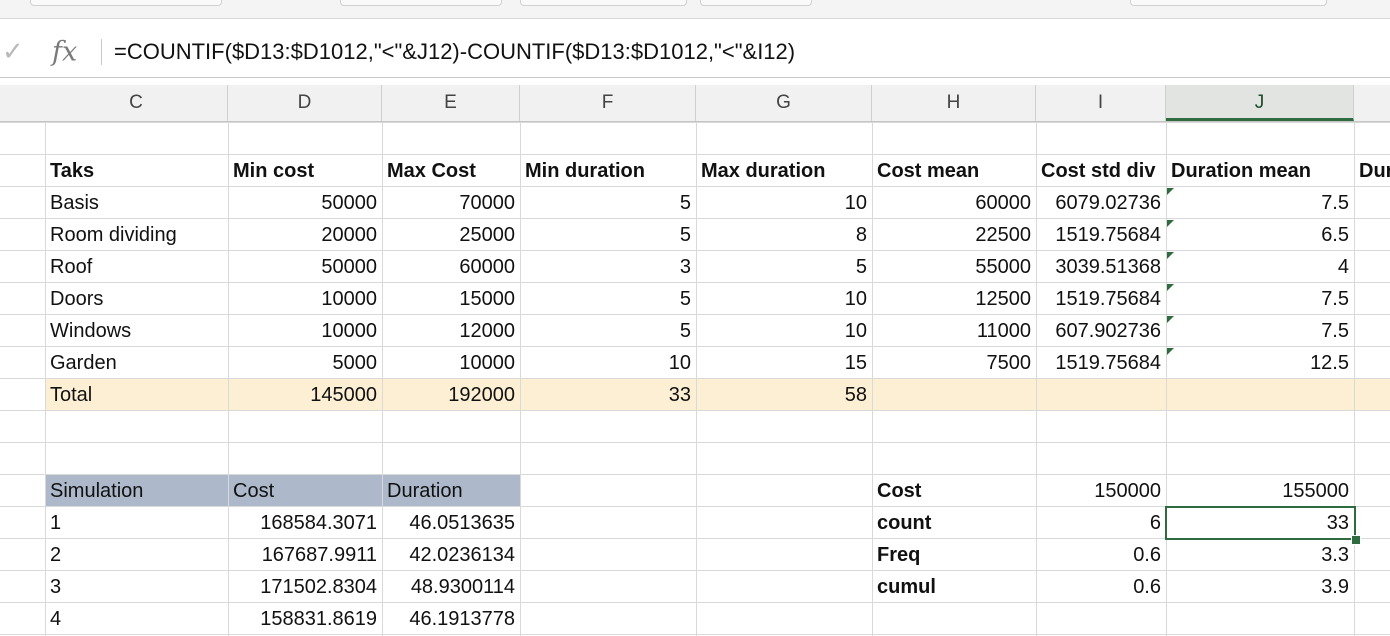 This screenshot has height=636, width=1390. I want to click on simulation-cell: 3, so click(136, 587).